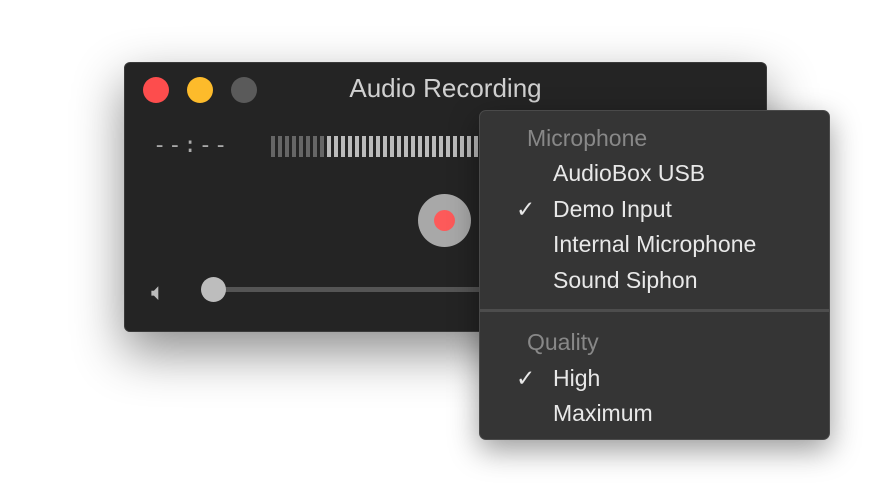 This screenshot has height=500, width=888. I want to click on menu-item-sound-siphon: Sound Siphon, so click(625, 280).